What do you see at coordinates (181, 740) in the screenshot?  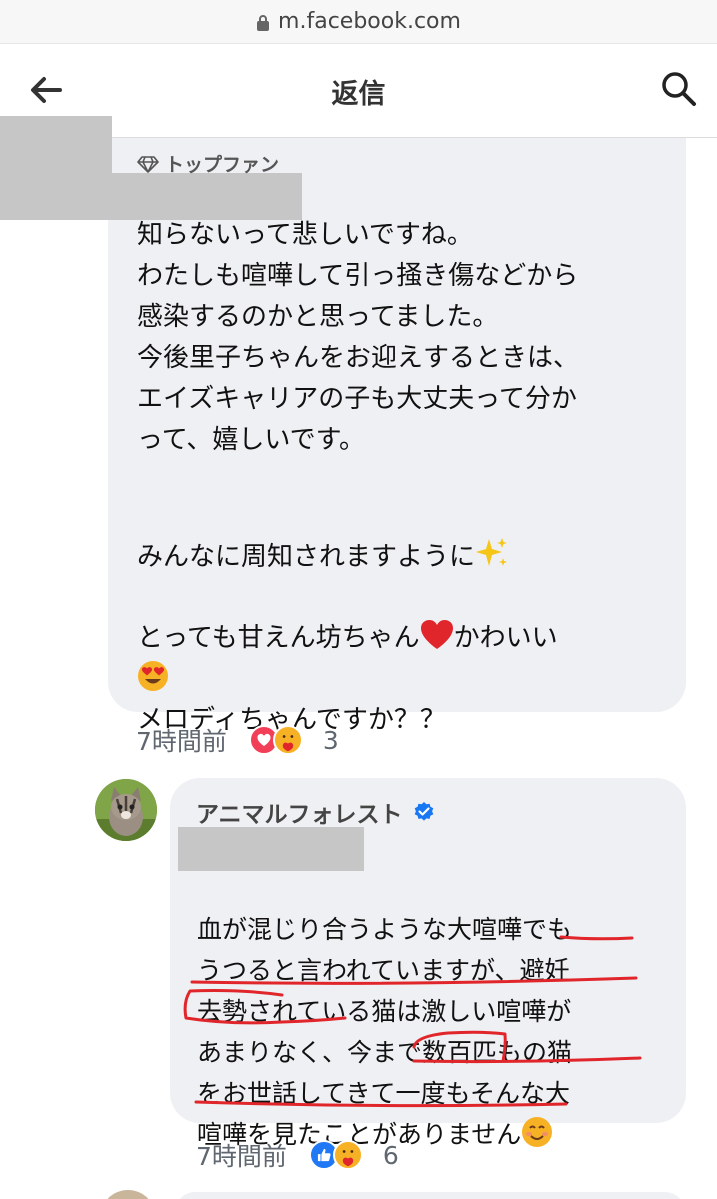 I see `comment-timestamp: 7時間前` at bounding box center [181, 740].